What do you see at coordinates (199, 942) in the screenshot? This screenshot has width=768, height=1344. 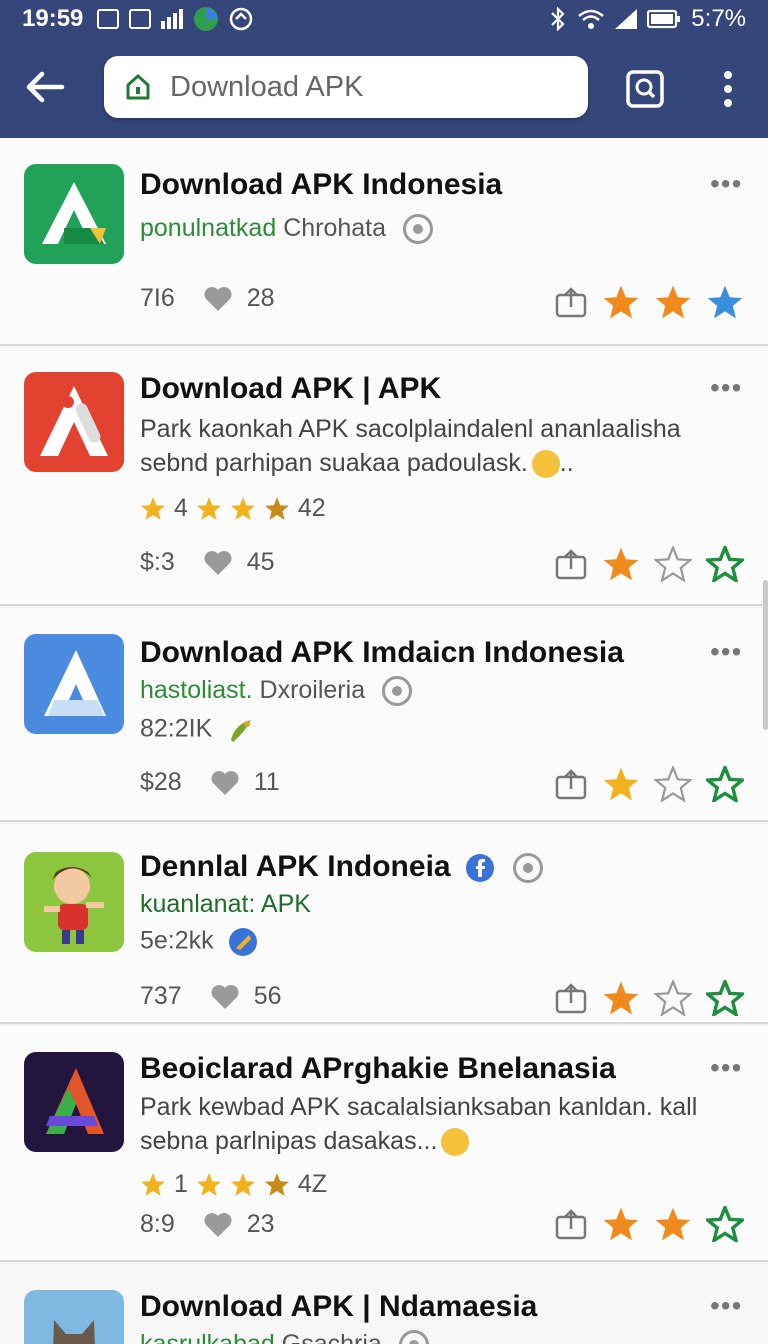 I see `app-size: 5e:2kk` at bounding box center [199, 942].